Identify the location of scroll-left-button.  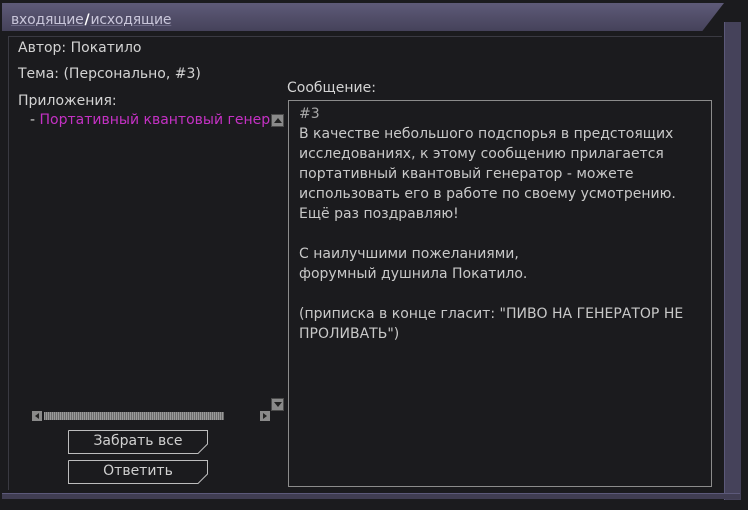
(37, 416).